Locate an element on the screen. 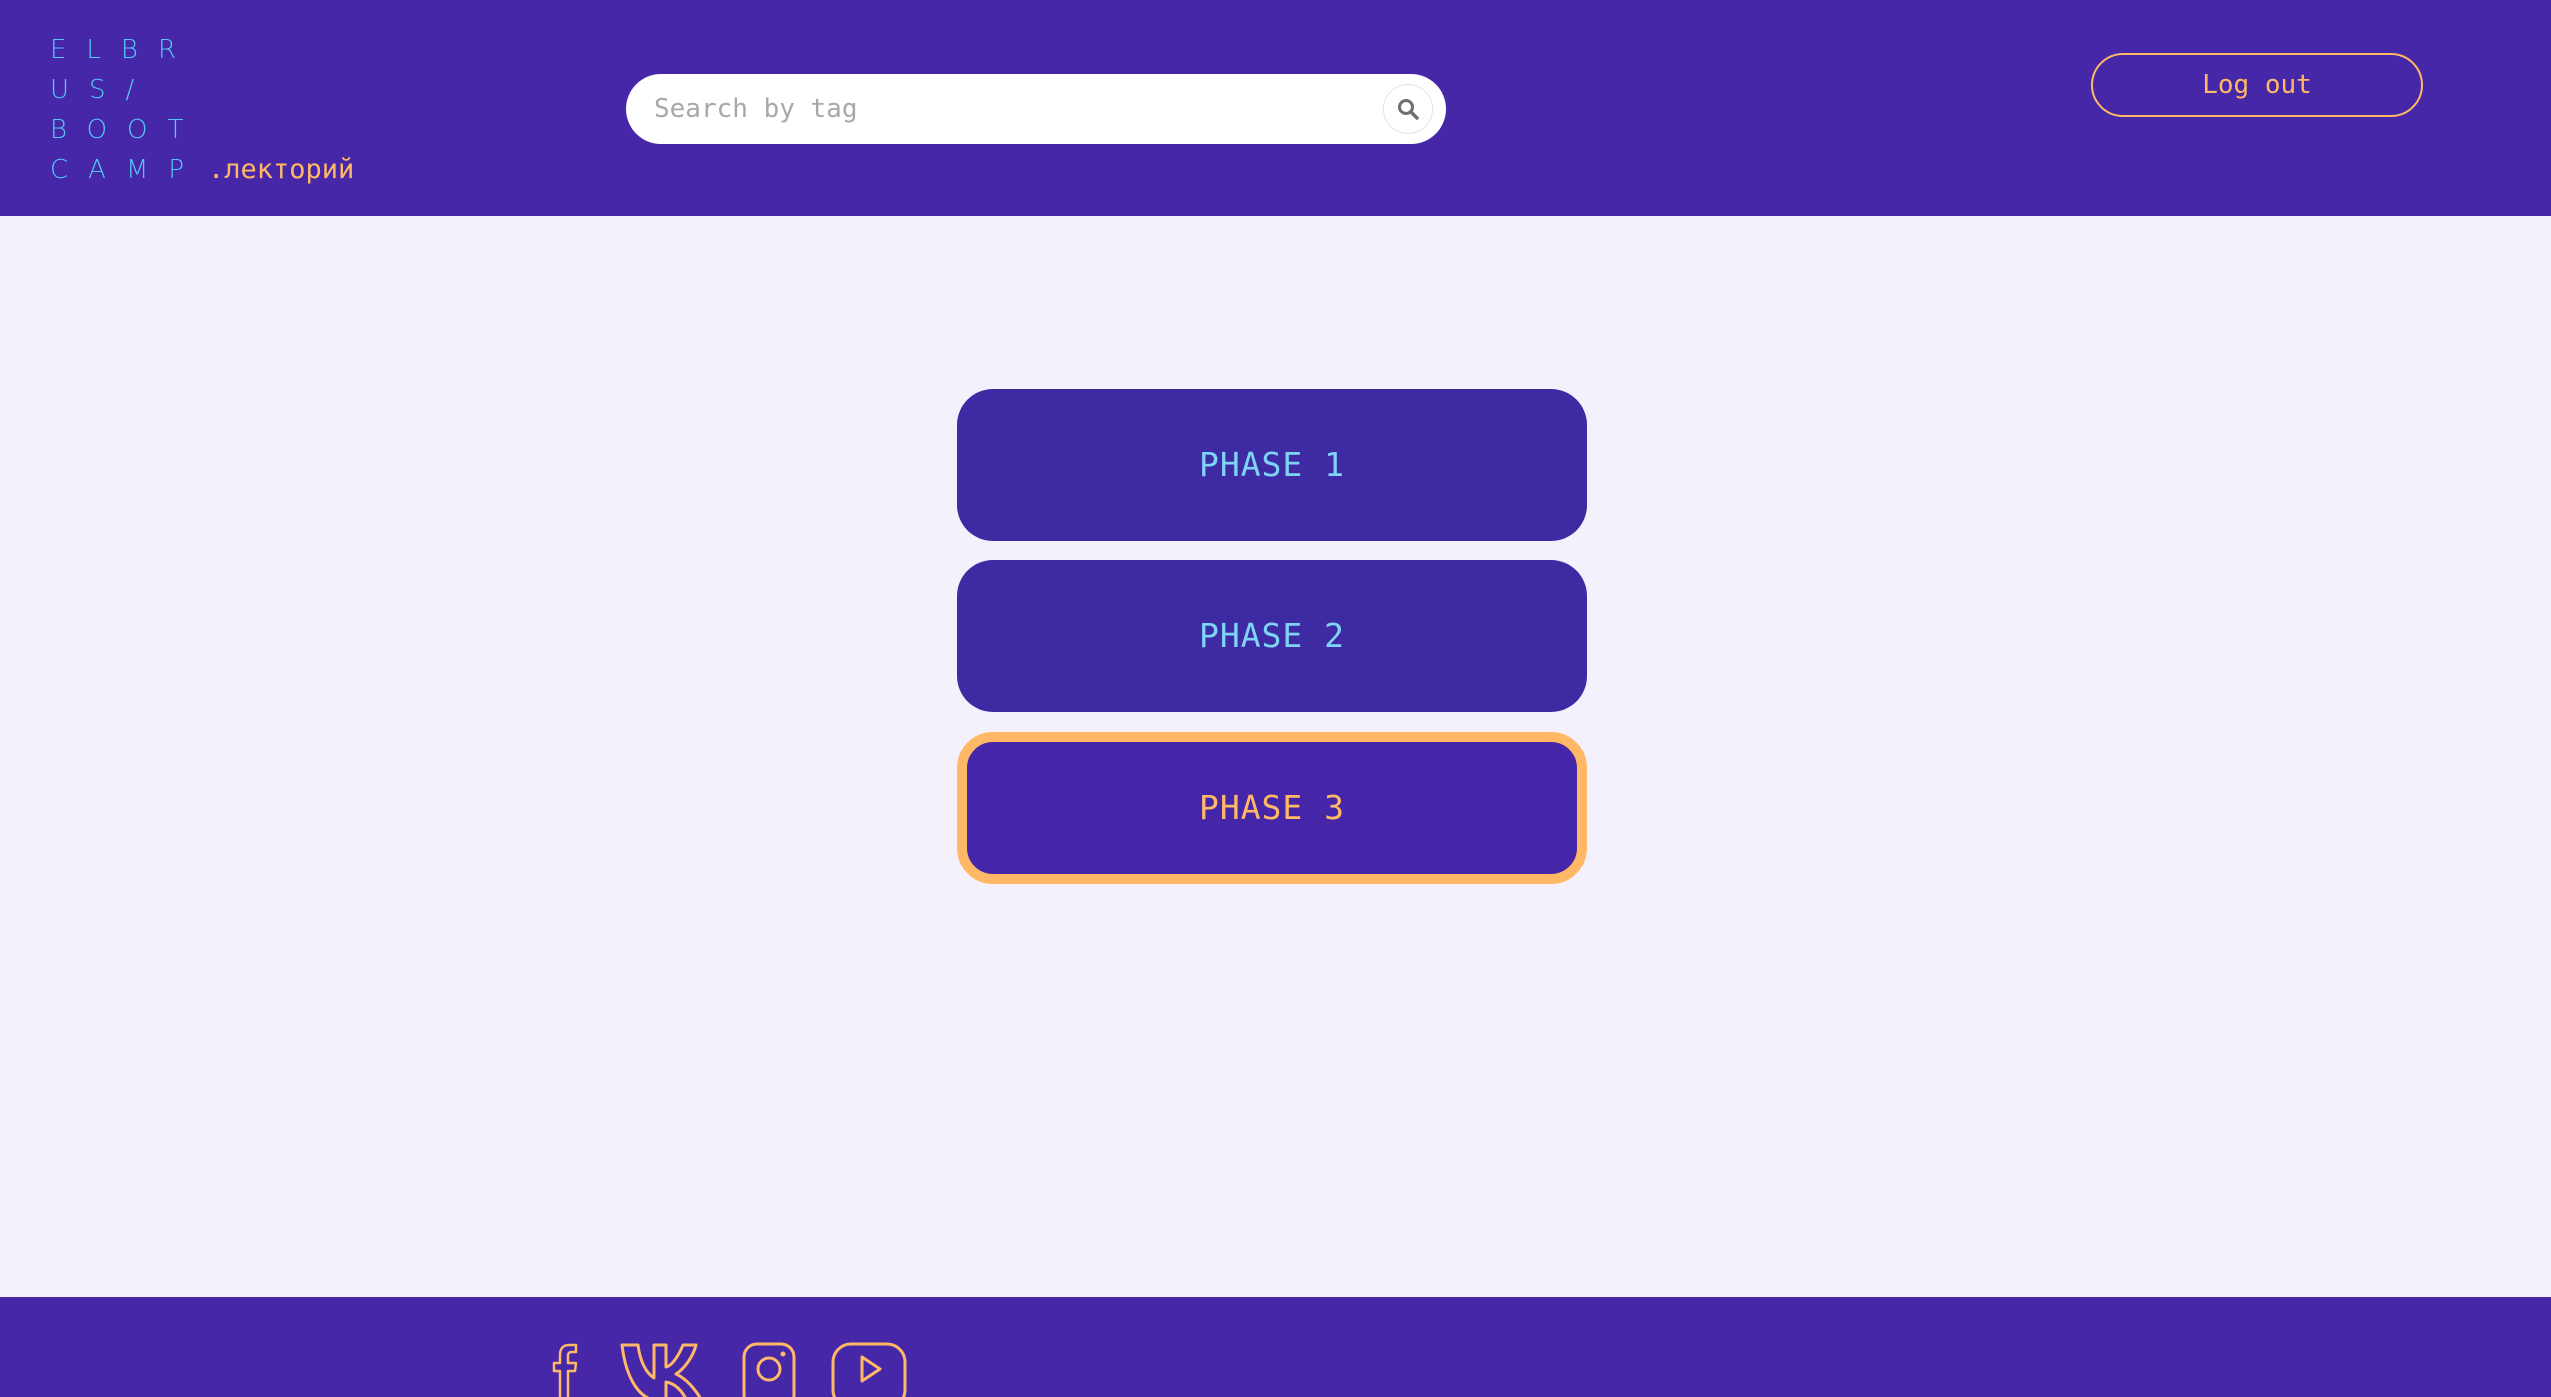  phase-2-button: PHASE 2 is located at coordinates (1272, 636).